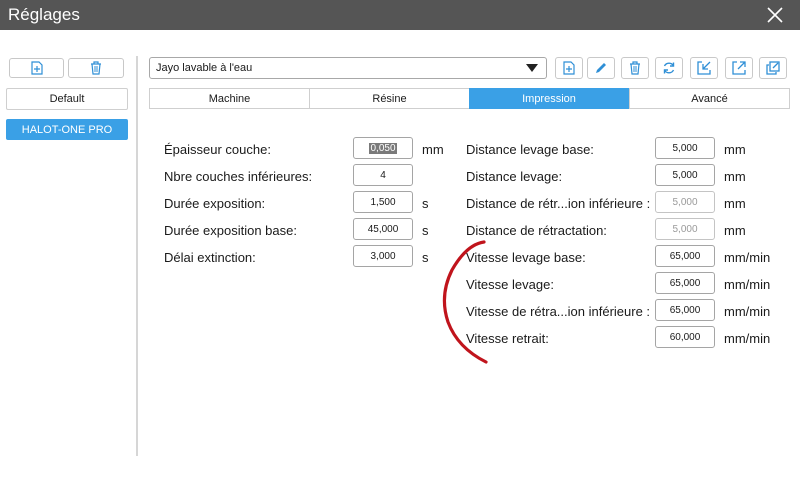  I want to click on bottom-retract-speed-unit: mm/min, so click(747, 311).